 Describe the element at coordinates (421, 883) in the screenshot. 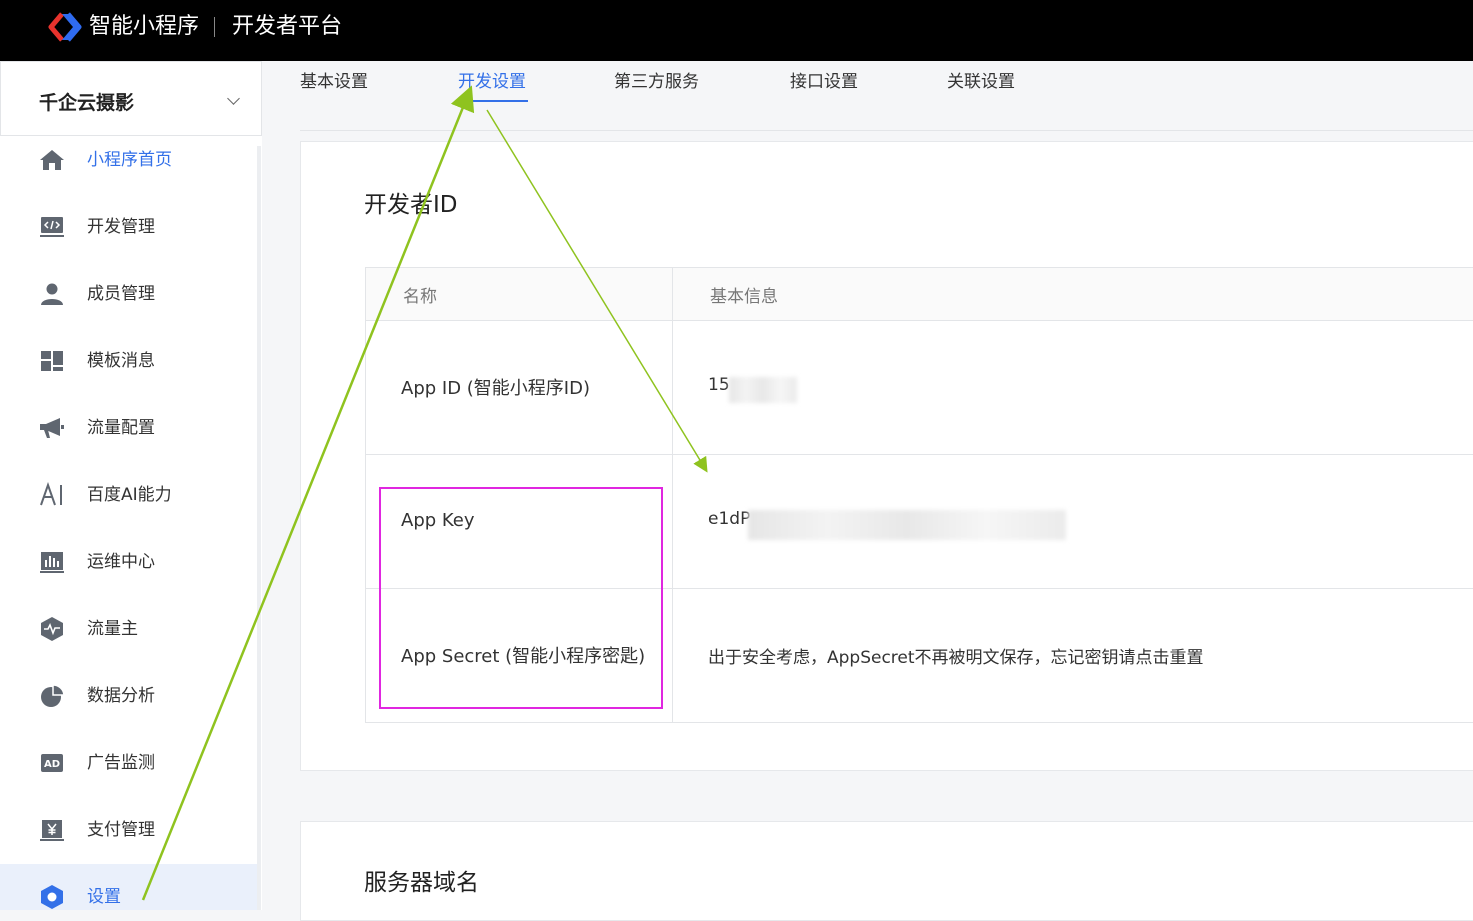

I see `section-title: 服务器域名` at that location.